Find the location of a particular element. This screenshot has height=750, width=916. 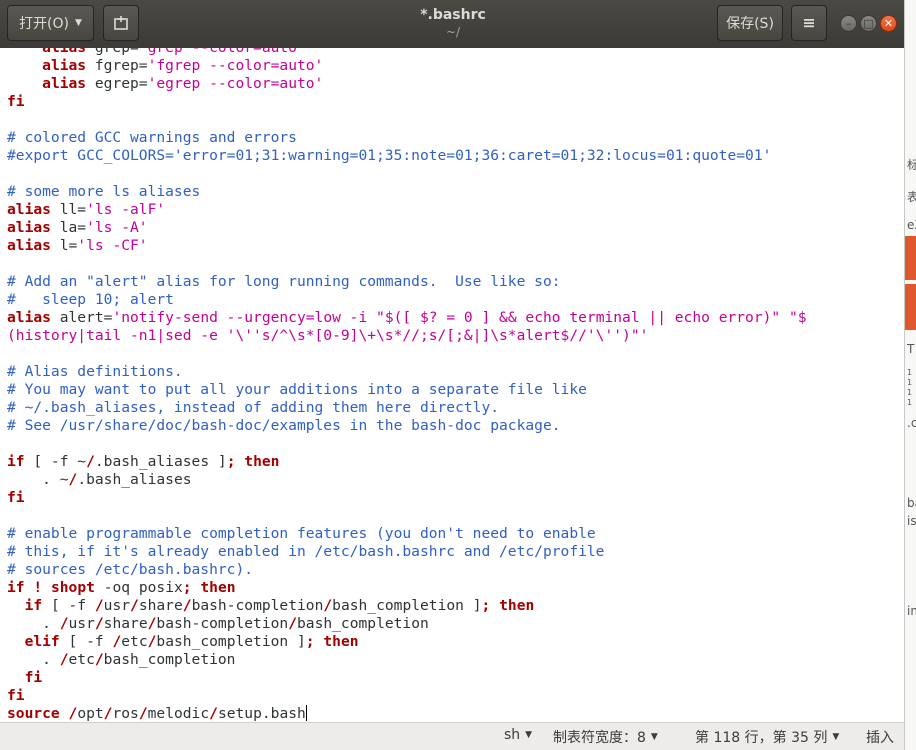

code-token: [ -f ~ is located at coordinates (55, 461).